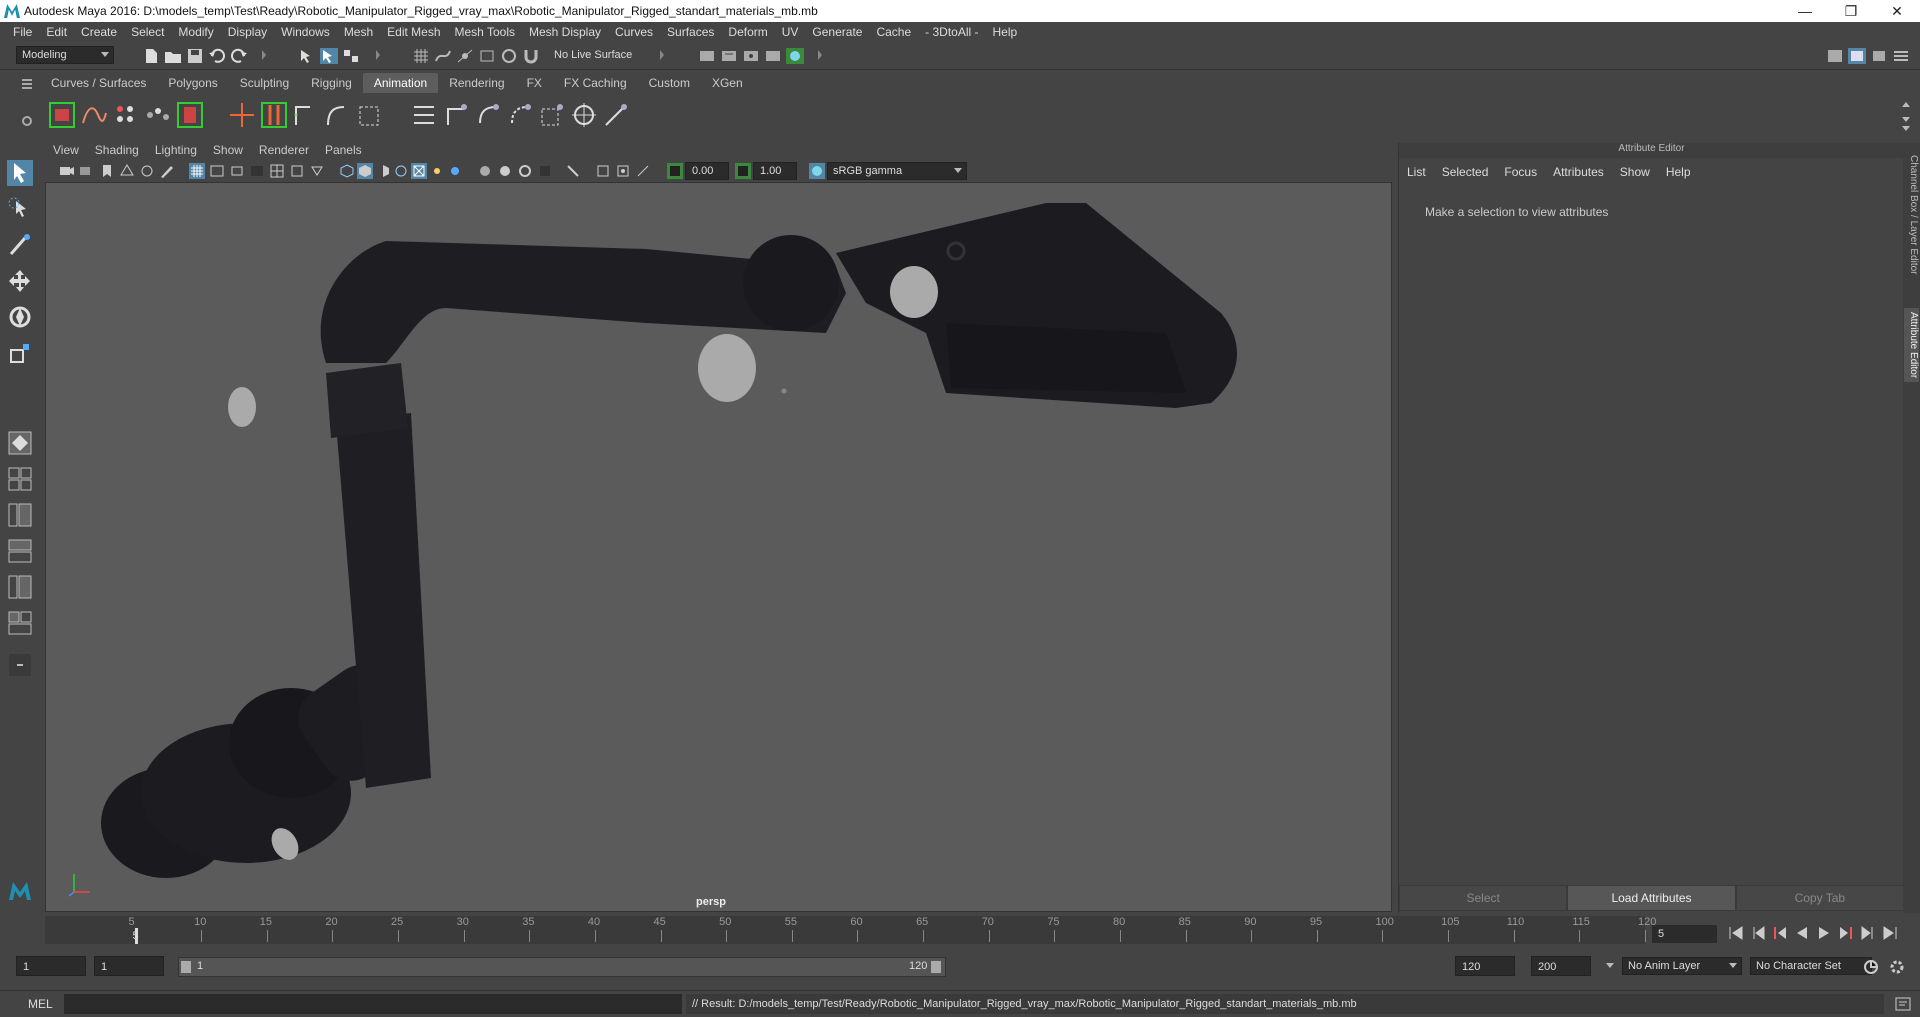 The width and height of the screenshot is (1920, 1017). Describe the element at coordinates (1906, 116) in the screenshot. I see `shelf-scroll-icon` at that location.